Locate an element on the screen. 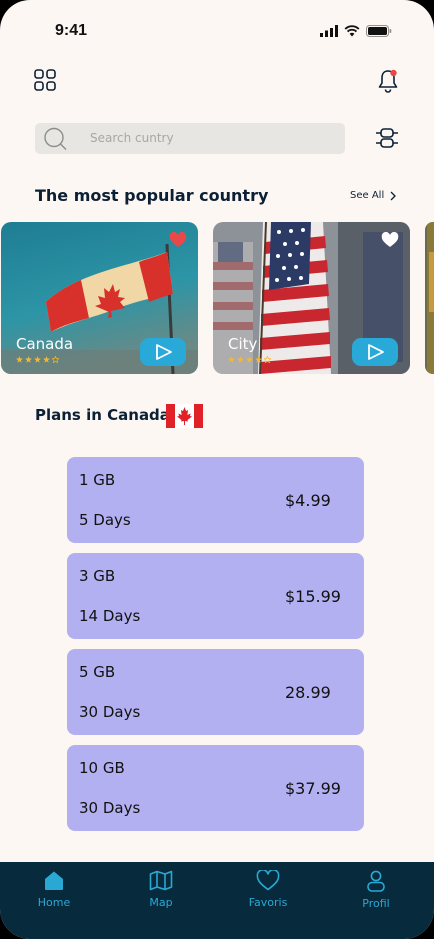 The image size is (434, 939). country-card-canada: Canada is located at coordinates (99, 298).